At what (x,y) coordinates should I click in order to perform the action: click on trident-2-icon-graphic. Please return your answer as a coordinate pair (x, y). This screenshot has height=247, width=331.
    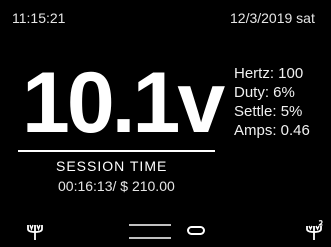
    Looking at the image, I should click on (314, 230).